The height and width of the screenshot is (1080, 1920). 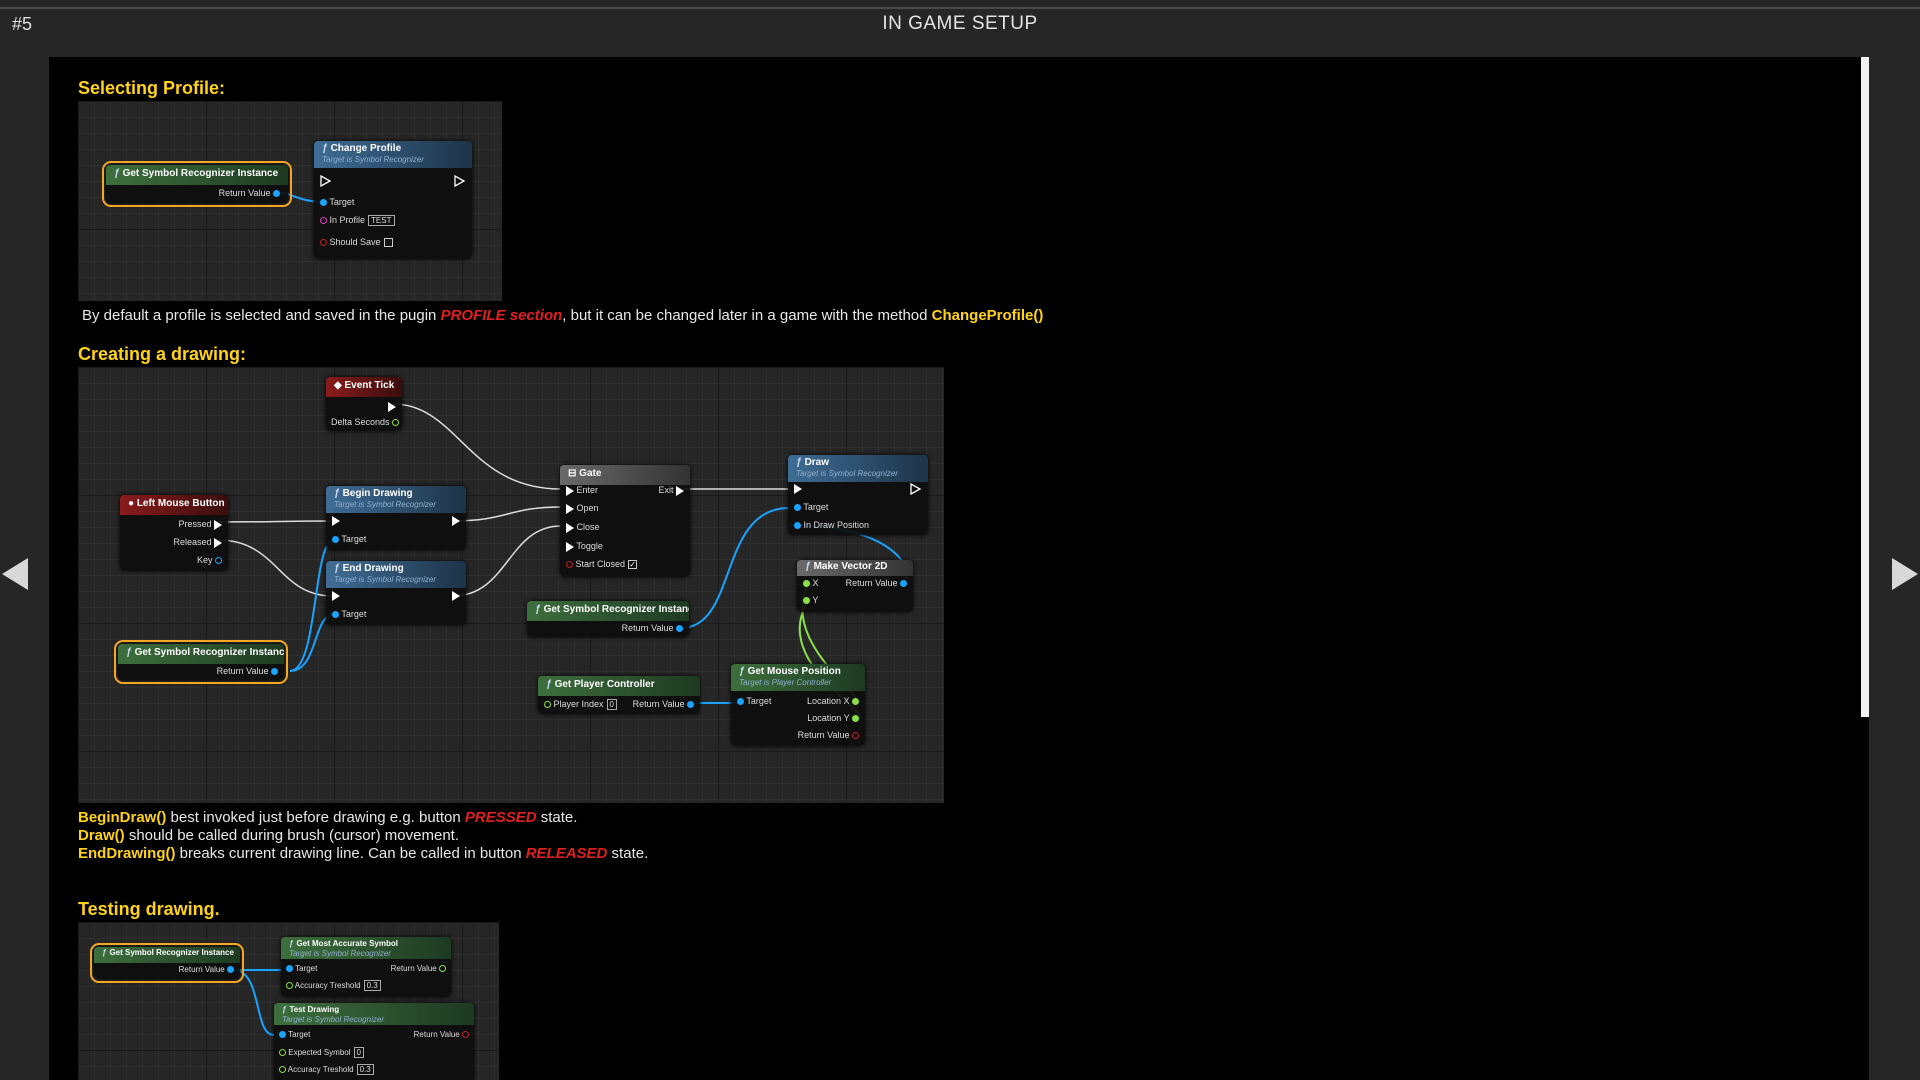 What do you see at coordinates (500, 817) in the screenshot?
I see `pressed-keyword: PRESSED` at bounding box center [500, 817].